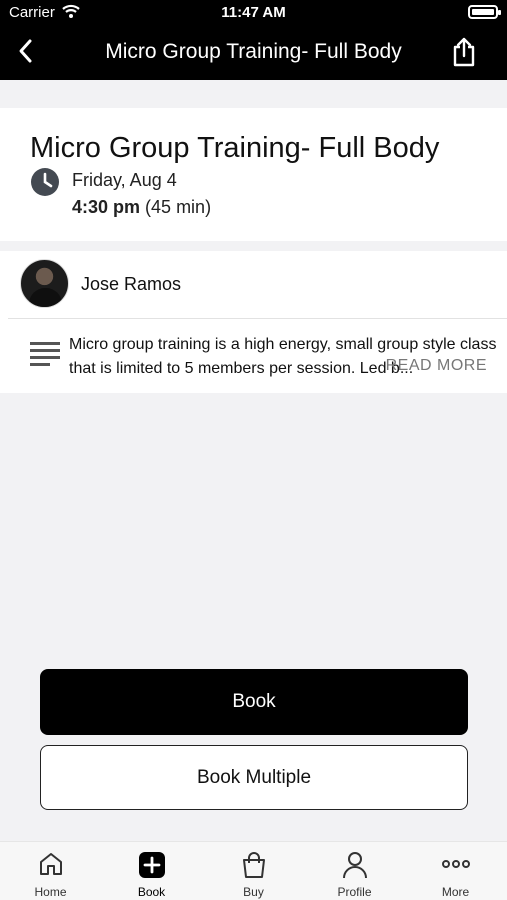 The width and height of the screenshot is (507, 900). I want to click on tab-home: Home, so click(50, 871).